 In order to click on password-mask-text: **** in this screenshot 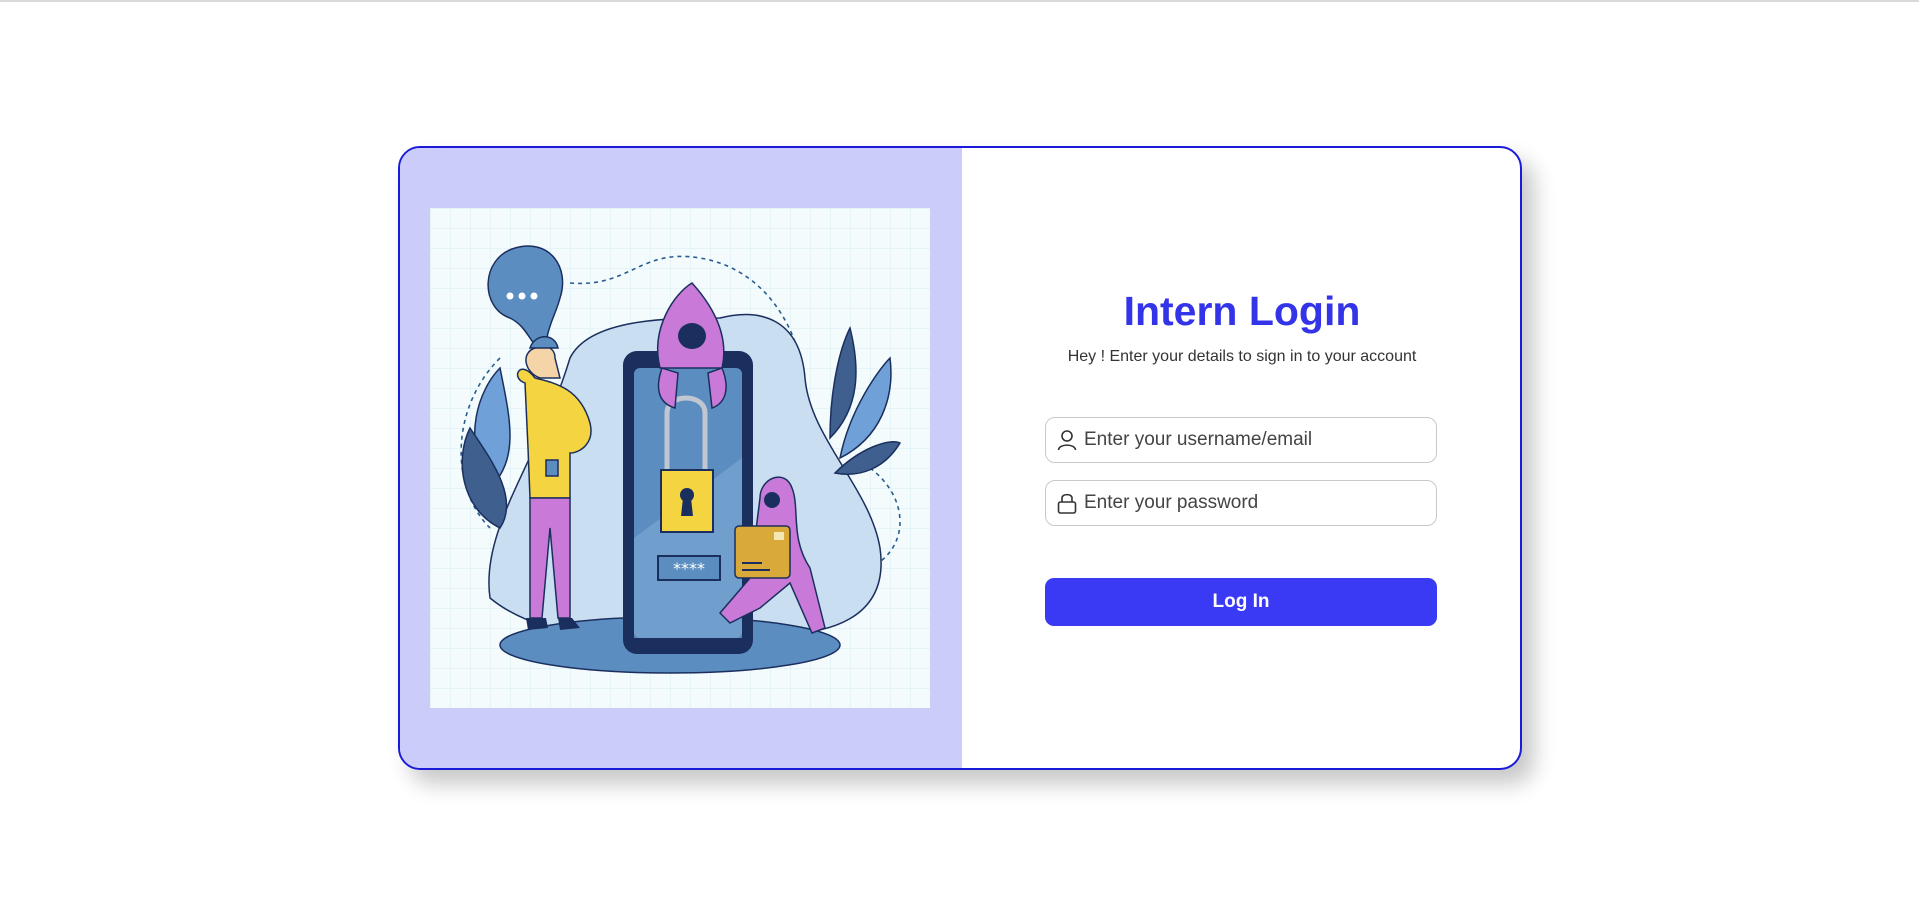, I will do `click(689, 568)`.